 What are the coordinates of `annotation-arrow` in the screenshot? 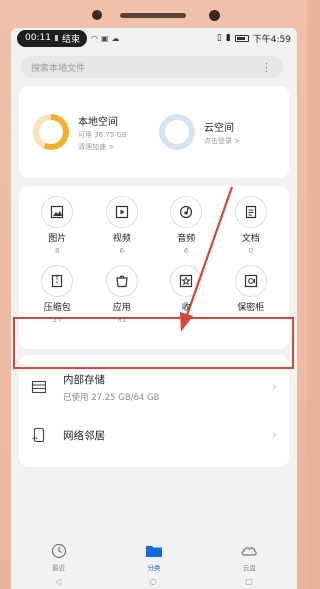 It's located at (207, 259).